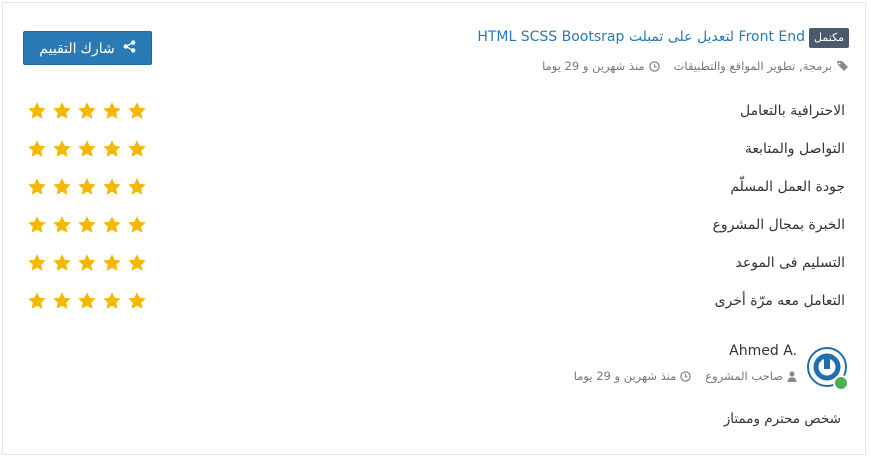 The height and width of the screenshot is (459, 870). I want to click on reviewer-meta: صاحب المشروع منذ شهرين و 29 يوما, so click(685, 376).